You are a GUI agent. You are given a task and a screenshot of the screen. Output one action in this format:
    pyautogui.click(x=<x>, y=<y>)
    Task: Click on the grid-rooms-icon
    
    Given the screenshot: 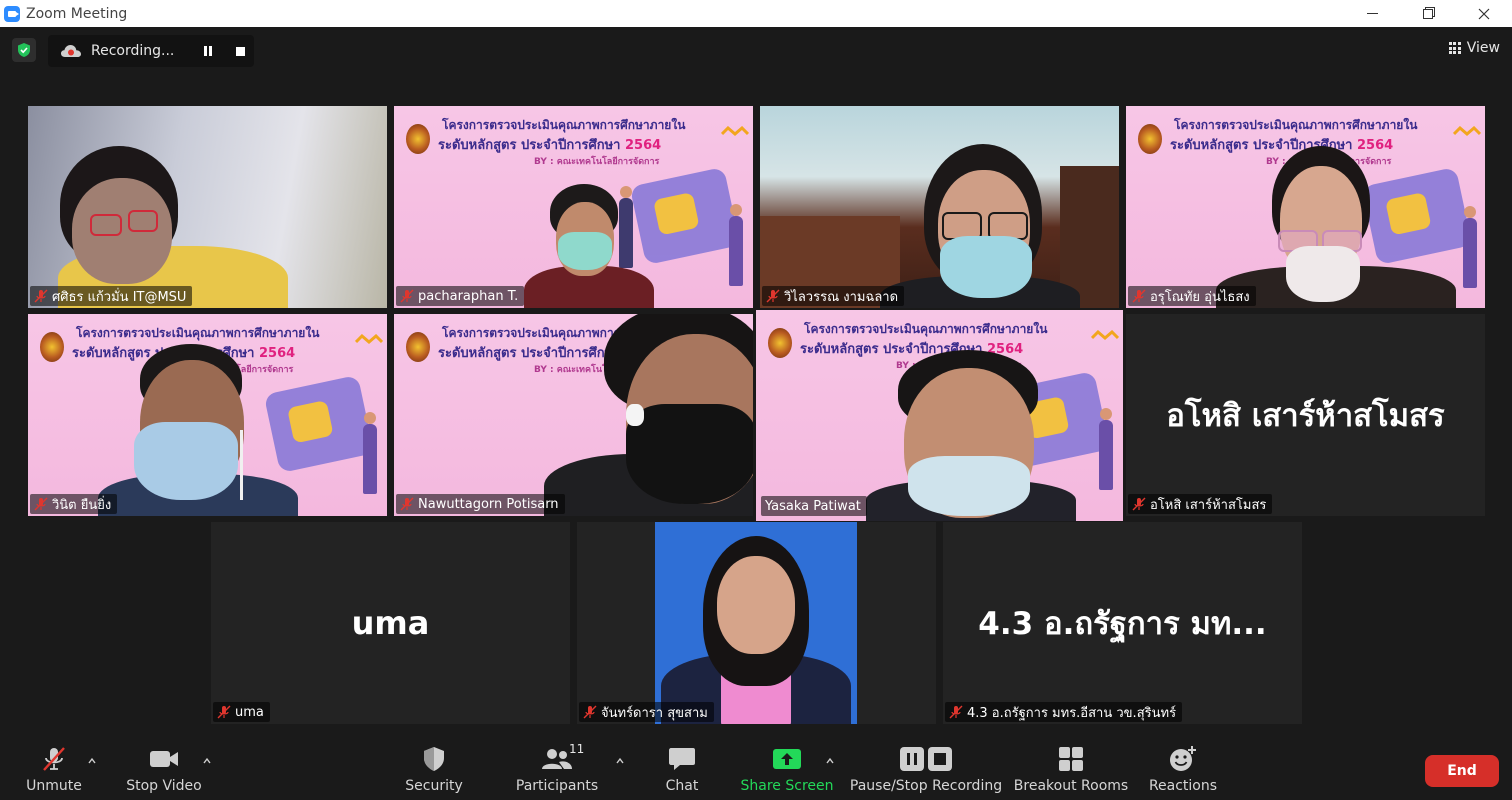 What is the action you would take?
    pyautogui.click(x=1071, y=759)
    